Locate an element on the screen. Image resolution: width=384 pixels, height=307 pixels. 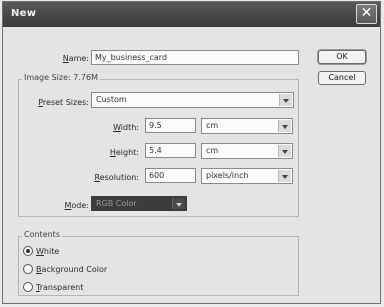
cancel-button: Cancel is located at coordinates (342, 78).